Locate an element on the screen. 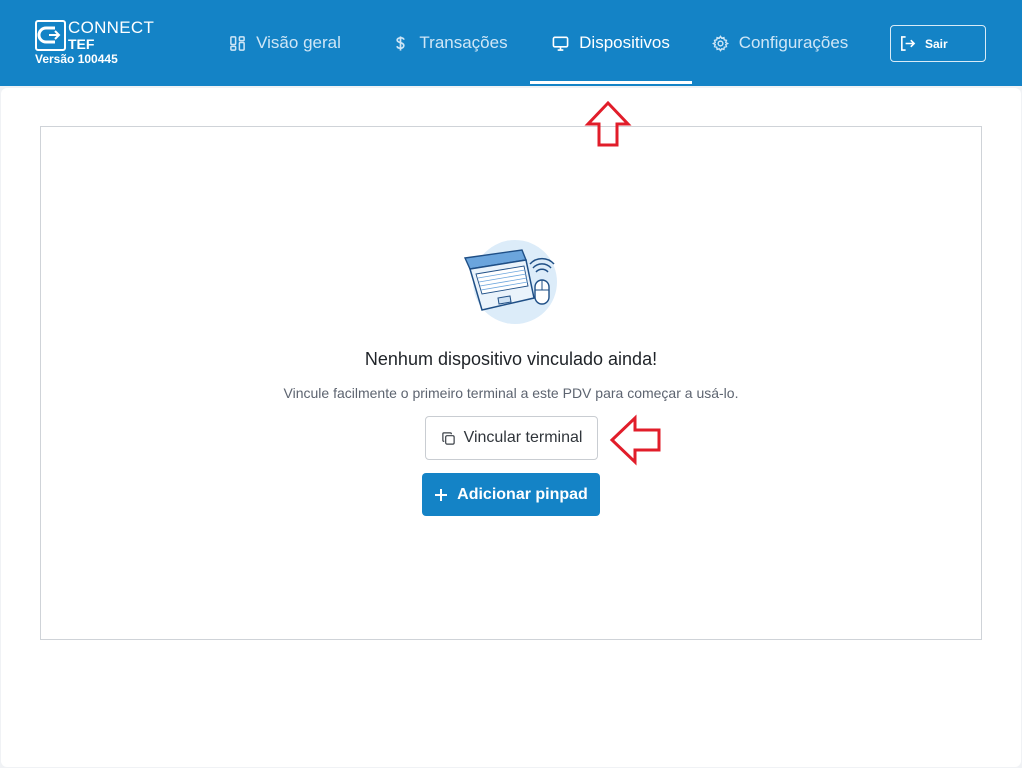 The height and width of the screenshot is (768, 1022). tab-visao-geral: Visão geral is located at coordinates (285, 43).